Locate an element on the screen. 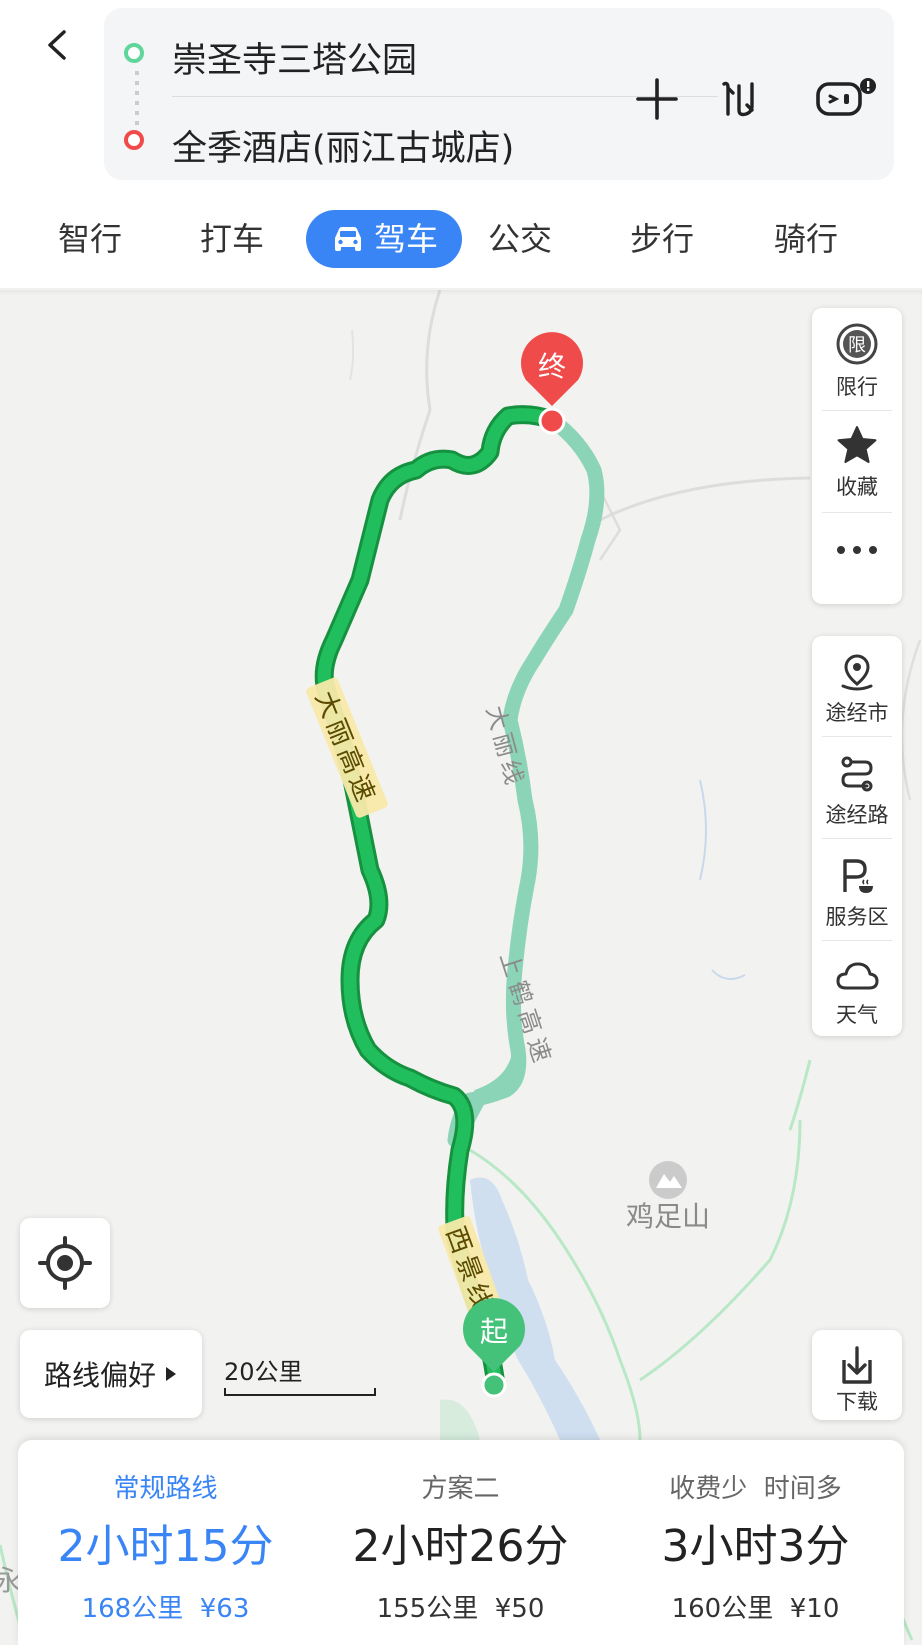 This screenshot has height=1645, width=922. via-city-button: 途经市 is located at coordinates (857, 689).